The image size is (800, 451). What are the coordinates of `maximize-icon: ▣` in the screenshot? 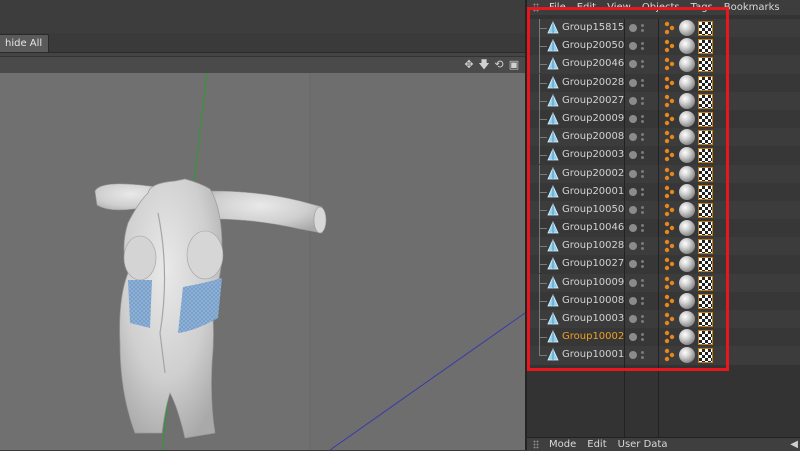 It's located at (514, 64).